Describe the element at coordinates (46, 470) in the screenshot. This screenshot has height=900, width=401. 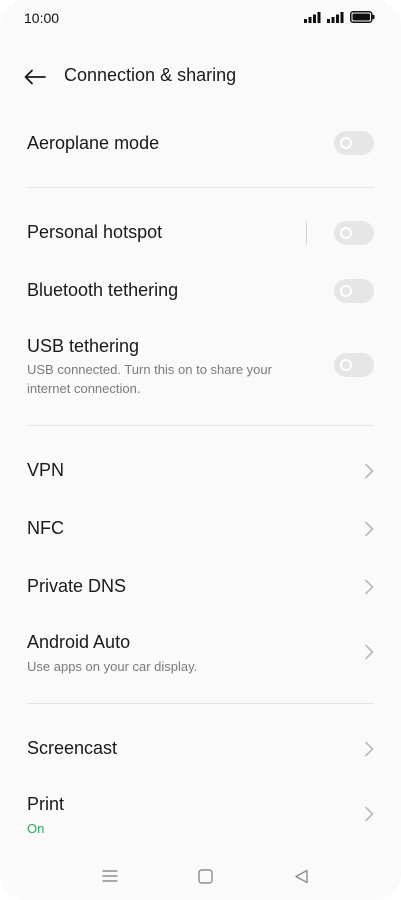
I see `vpn-label: VPN` at that location.